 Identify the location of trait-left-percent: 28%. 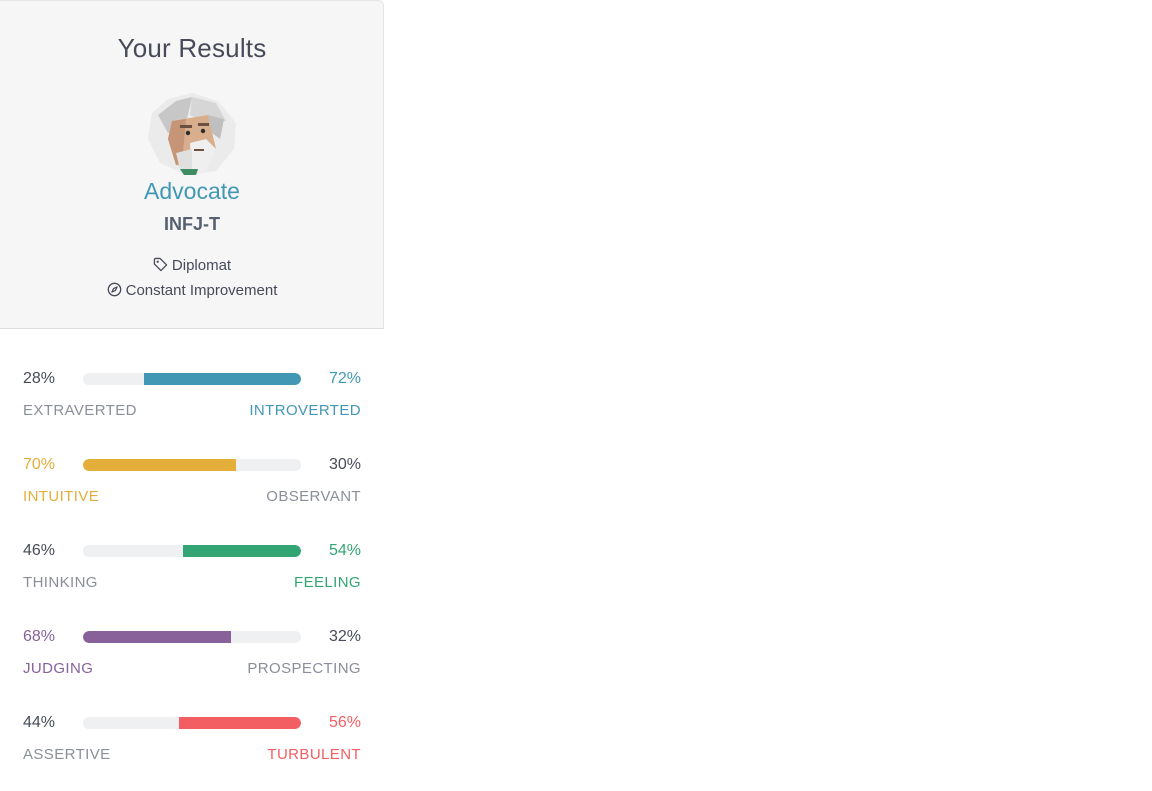
(39, 378).